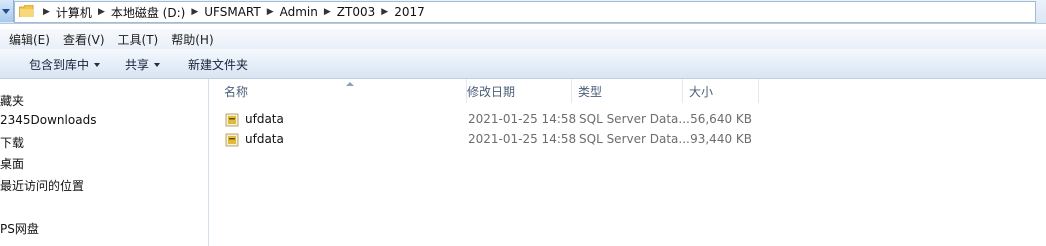  Describe the element at coordinates (236, 91) in the screenshot. I see `column-header-name-label: 名称` at that location.